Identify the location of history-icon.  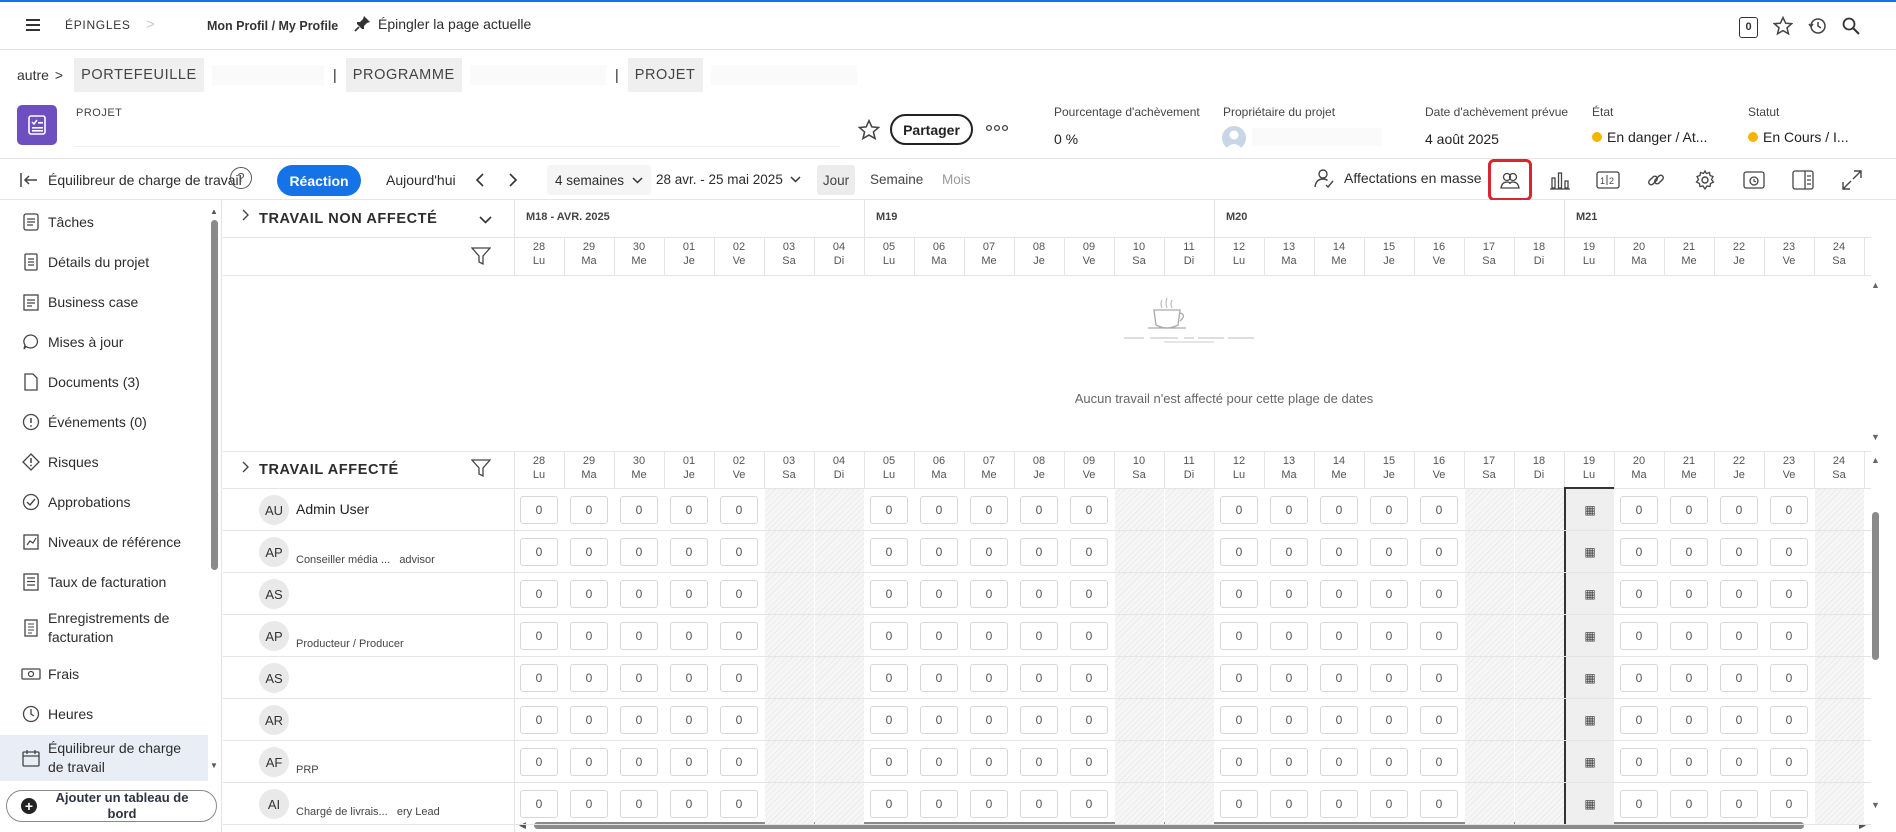
(1817, 26).